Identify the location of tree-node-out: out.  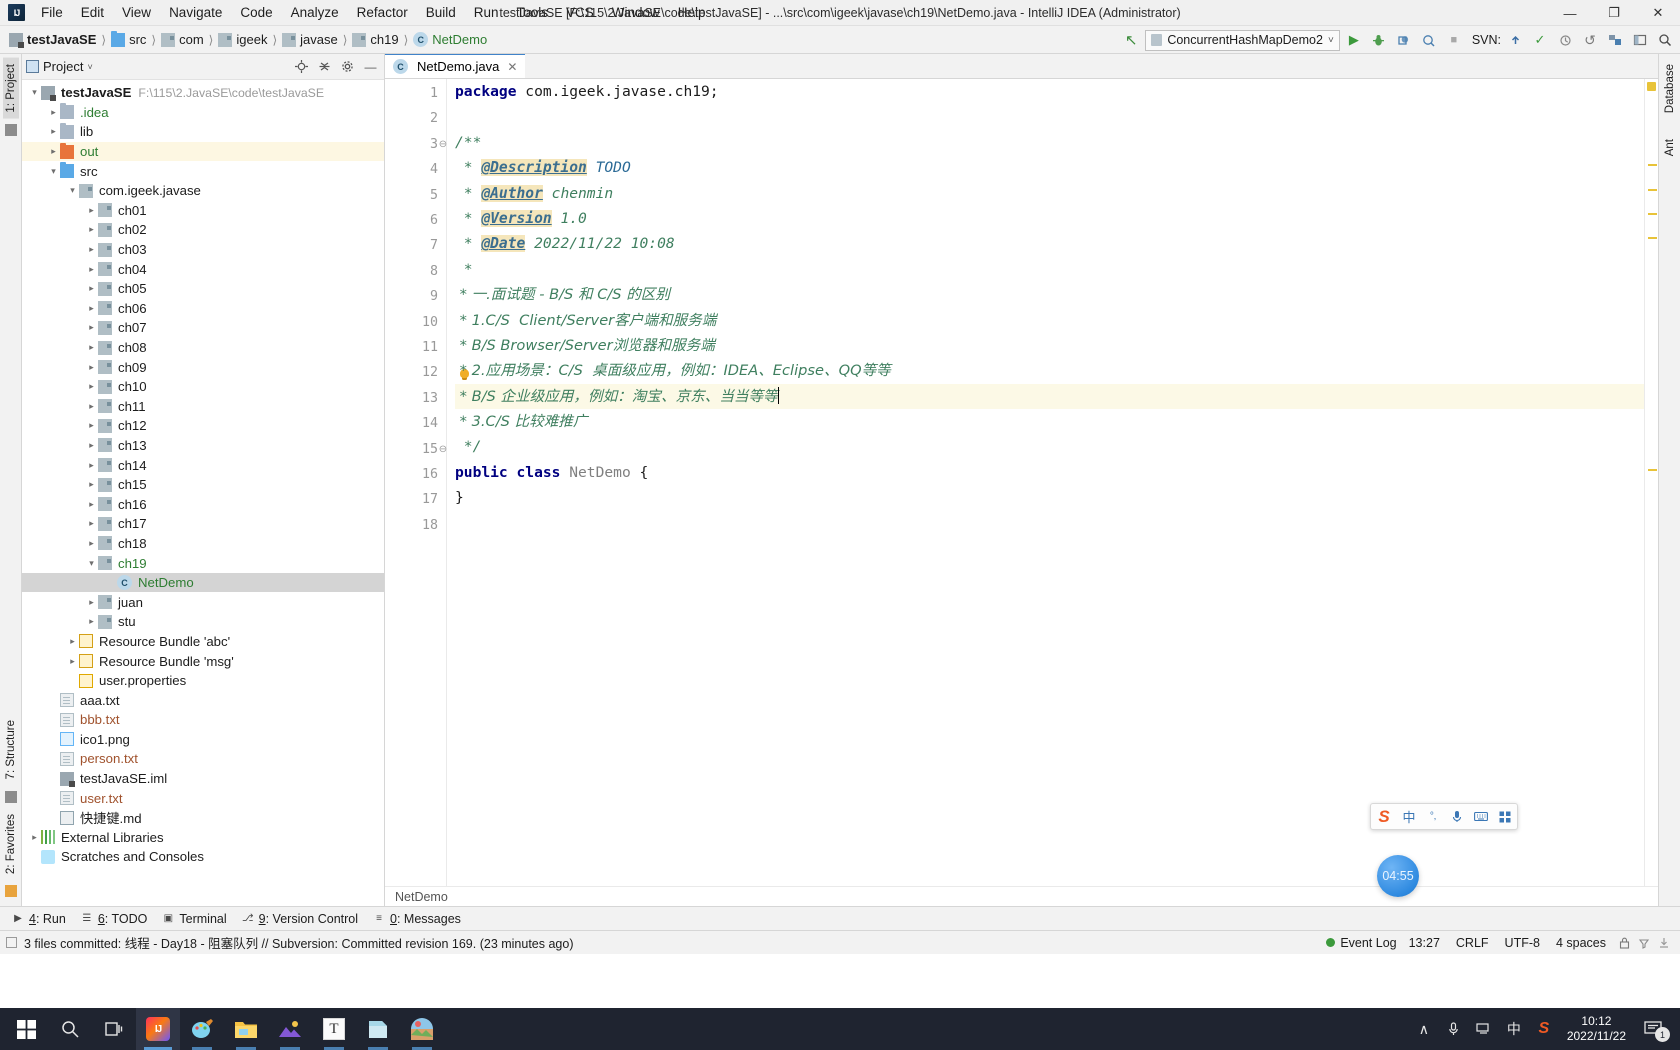
(203, 151).